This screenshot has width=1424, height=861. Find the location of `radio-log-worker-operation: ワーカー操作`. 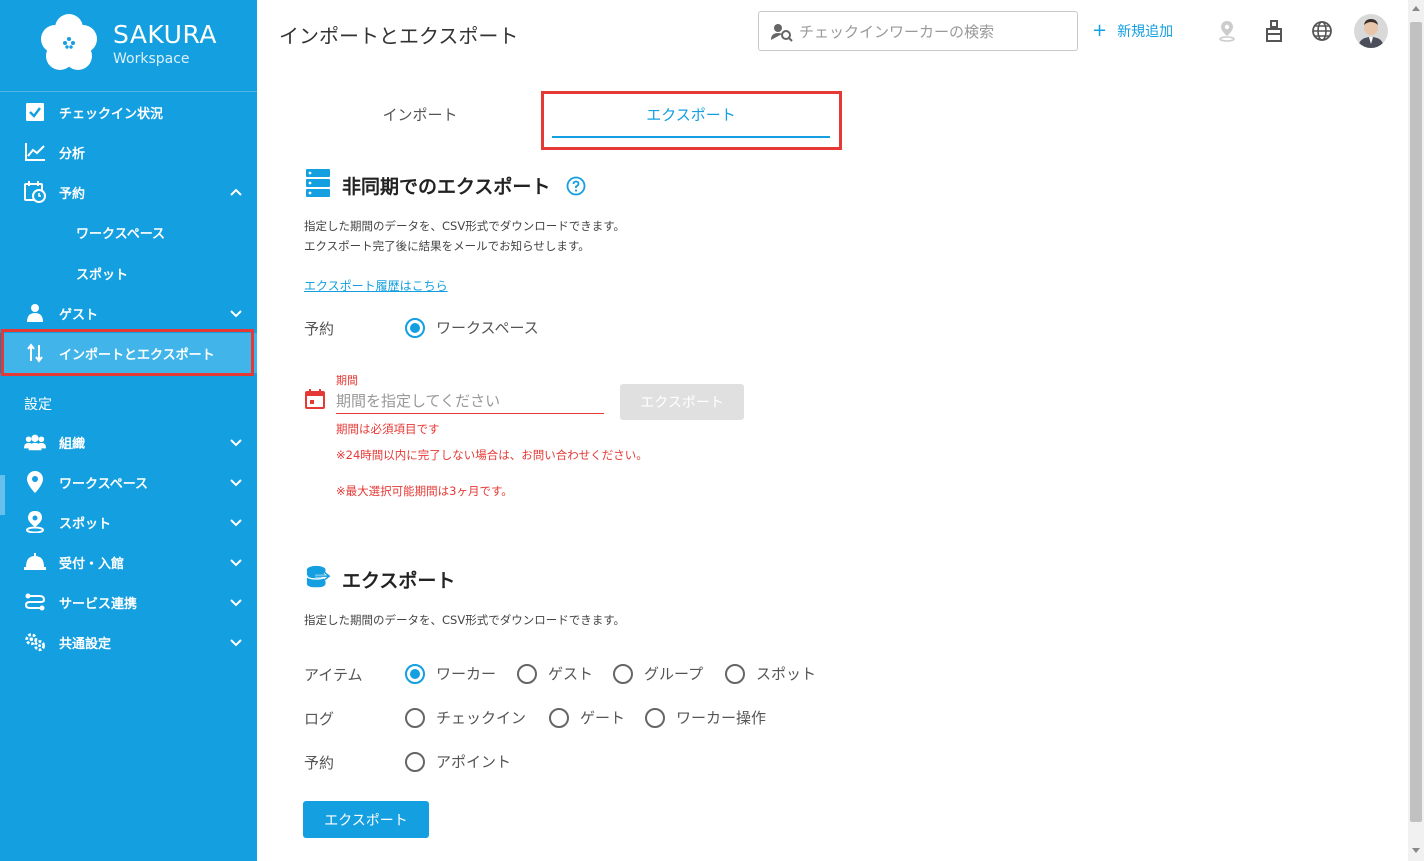

radio-log-worker-operation: ワーカー操作 is located at coordinates (705, 717).